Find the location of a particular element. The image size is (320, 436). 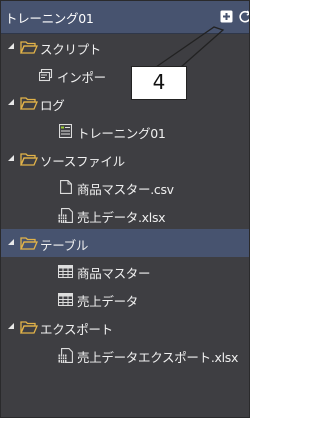

tree-item-source-xlsx: 売上データ.xlsx is located at coordinates (125, 215).